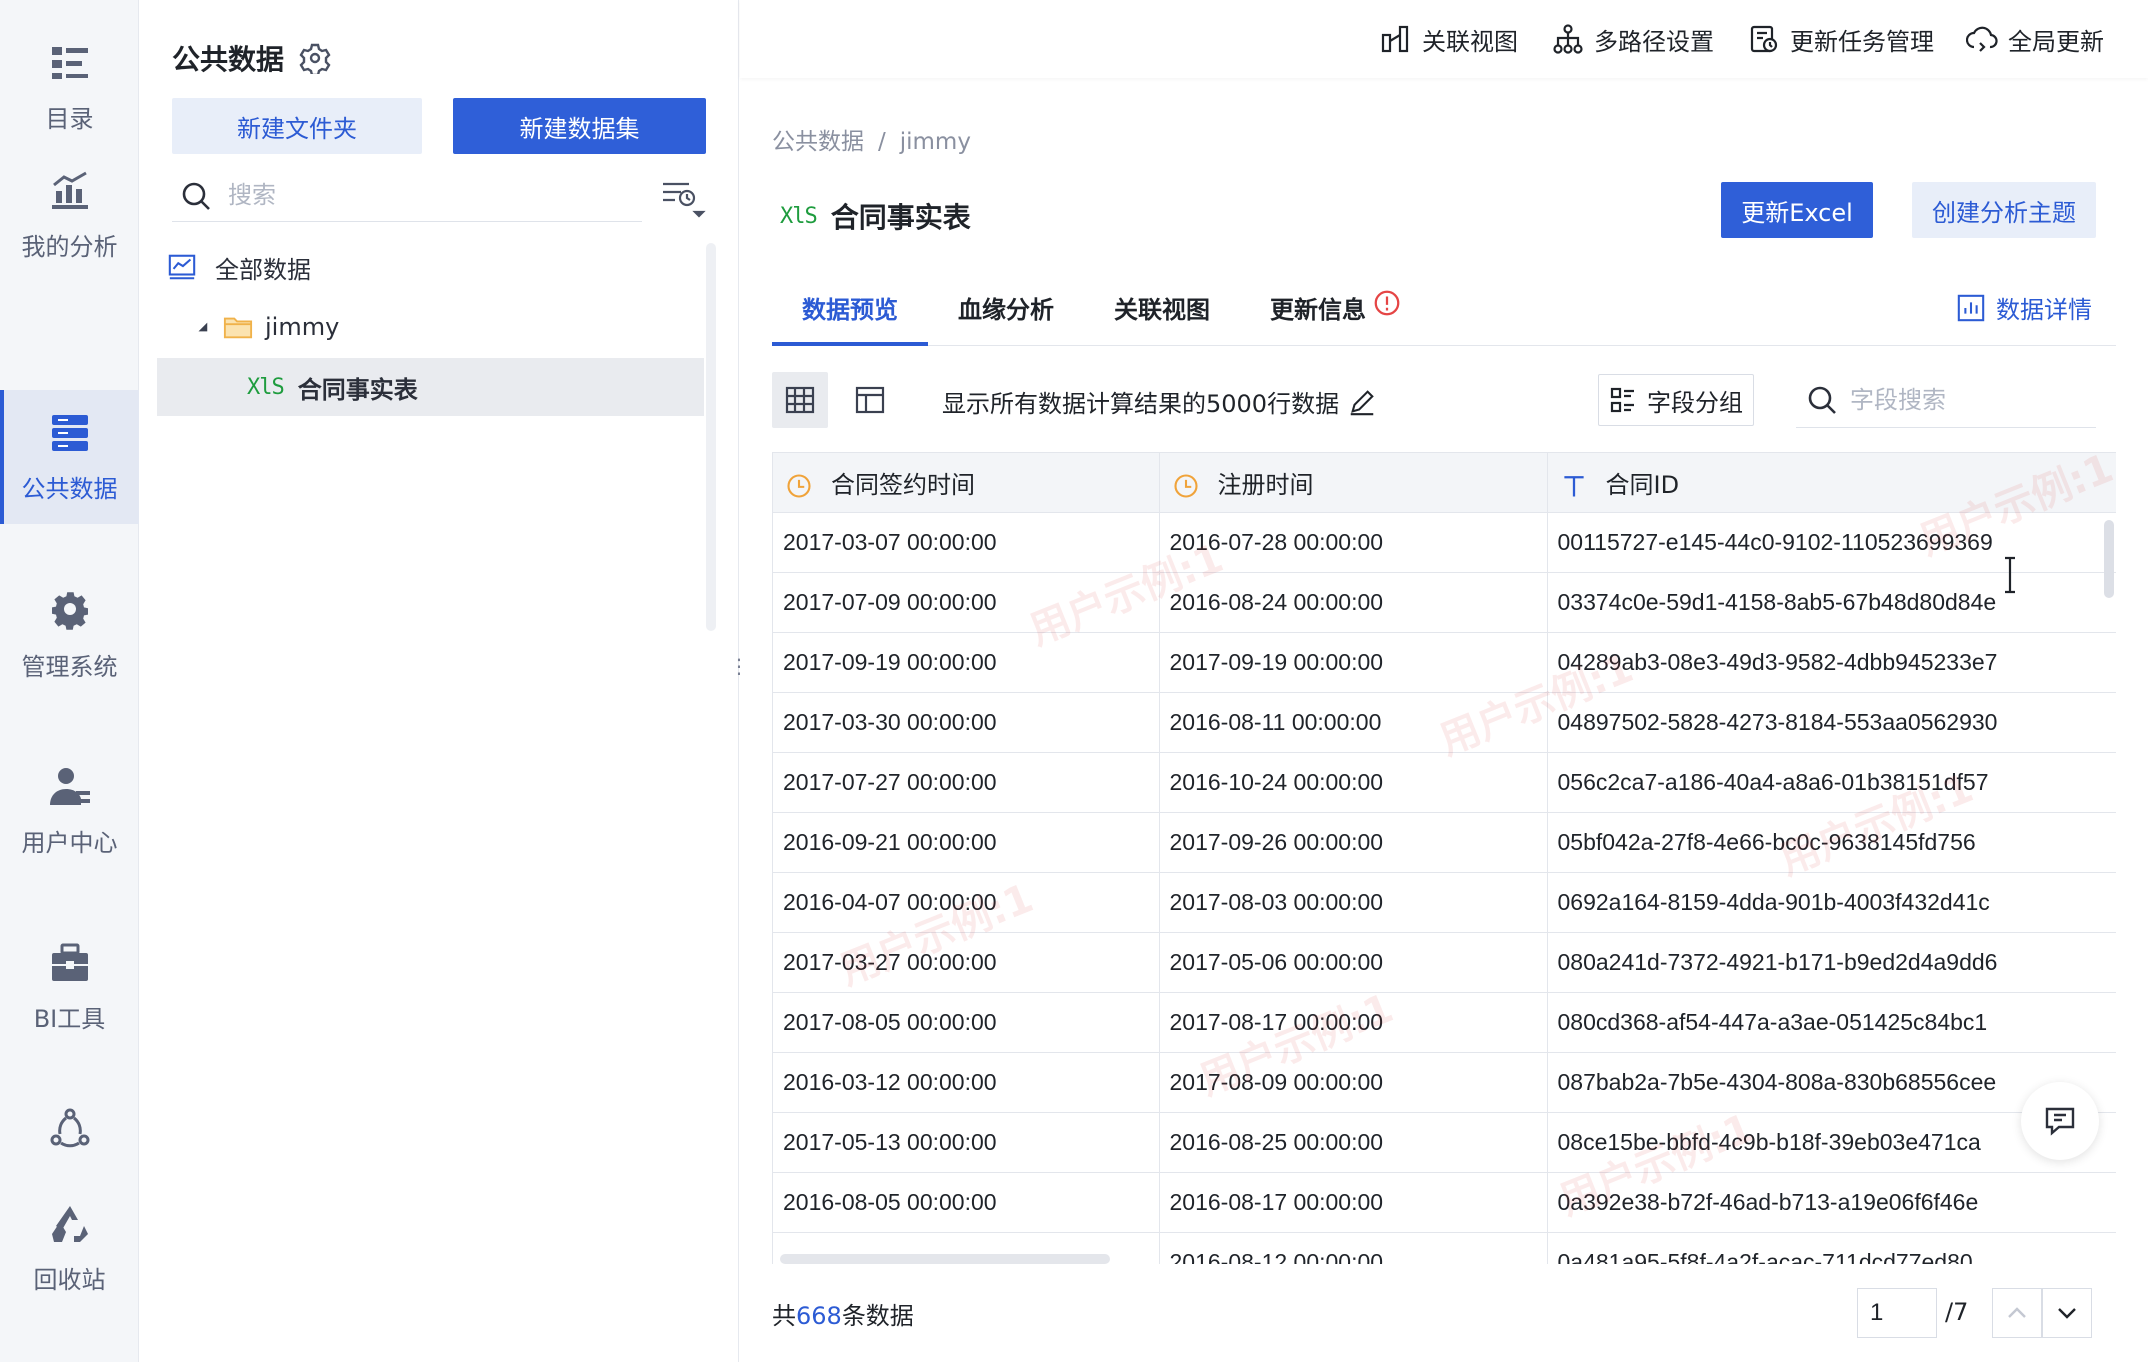 This screenshot has width=2148, height=1362. Describe the element at coordinates (966, 902) in the screenshot. I see `table-cell: 2016-04-07 00:00:00` at that location.